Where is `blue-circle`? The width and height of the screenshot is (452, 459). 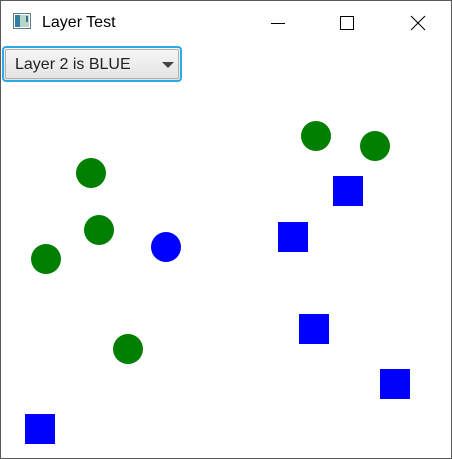
blue-circle is located at coordinates (166, 247).